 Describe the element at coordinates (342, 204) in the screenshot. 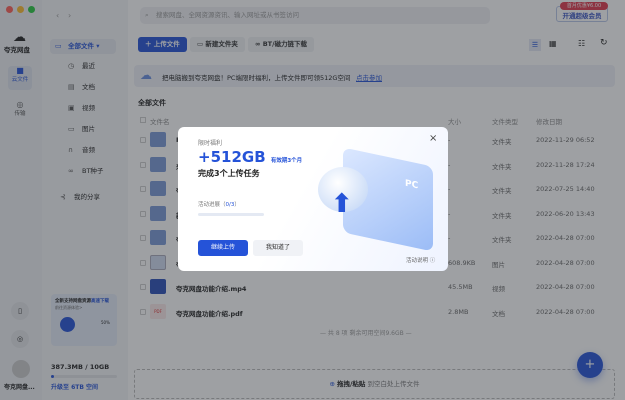

I see `upload-arrow-icon: ⬆` at that location.